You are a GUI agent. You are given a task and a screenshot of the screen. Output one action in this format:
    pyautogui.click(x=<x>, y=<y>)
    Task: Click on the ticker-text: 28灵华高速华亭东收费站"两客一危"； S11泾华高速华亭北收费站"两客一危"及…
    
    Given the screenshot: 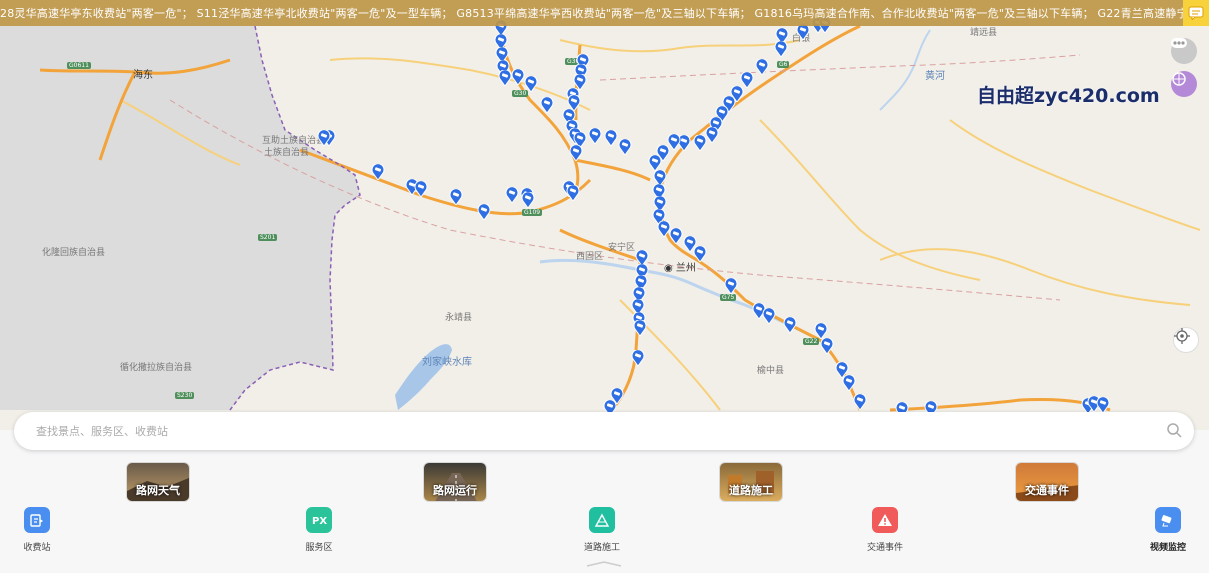 What is the action you would take?
    pyautogui.click(x=604, y=13)
    